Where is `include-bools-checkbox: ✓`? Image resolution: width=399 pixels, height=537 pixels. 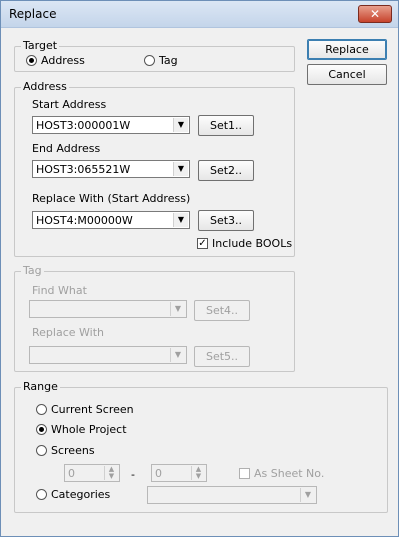
include-bools-checkbox: ✓ is located at coordinates (202, 243).